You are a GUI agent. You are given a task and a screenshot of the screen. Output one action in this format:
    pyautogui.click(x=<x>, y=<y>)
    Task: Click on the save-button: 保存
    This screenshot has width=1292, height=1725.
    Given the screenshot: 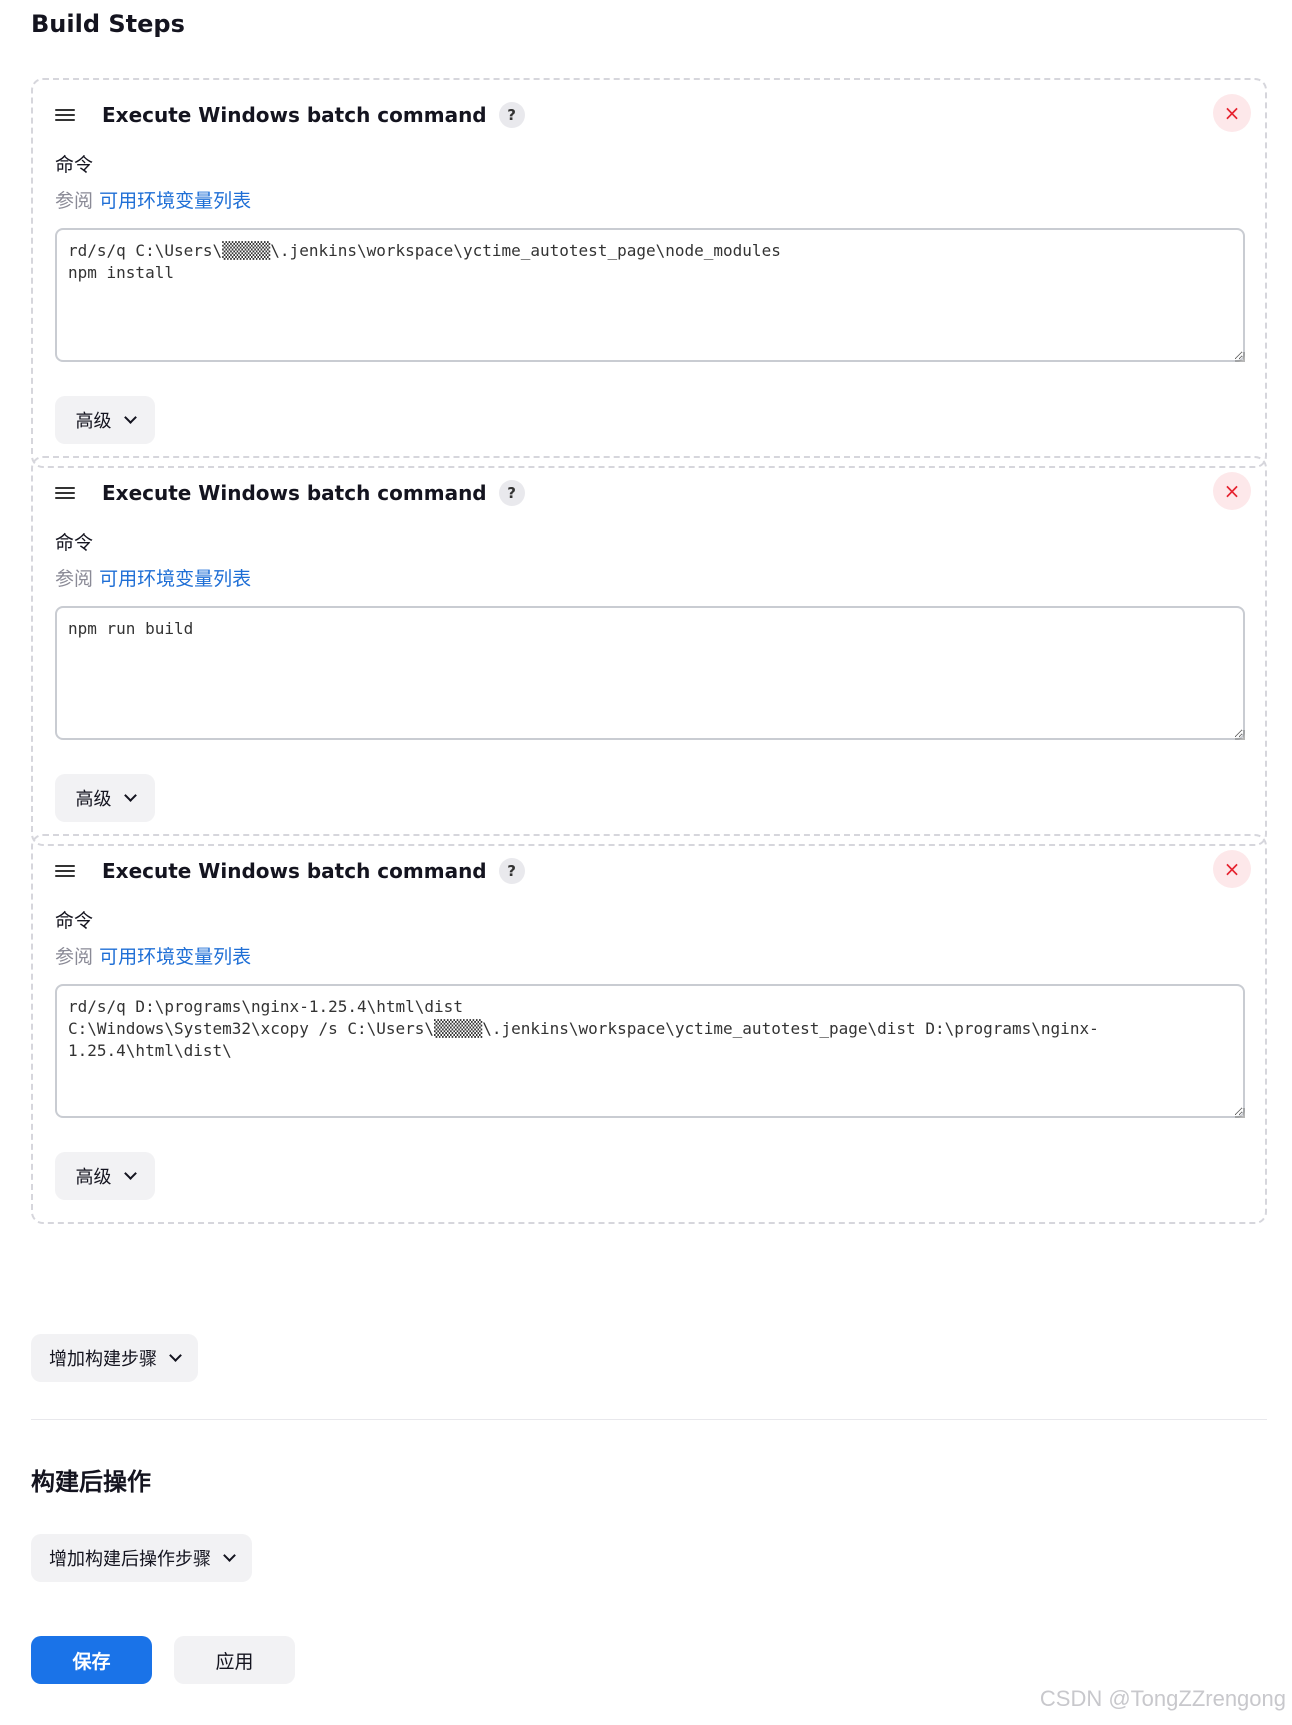 What is the action you would take?
    pyautogui.click(x=91, y=1660)
    